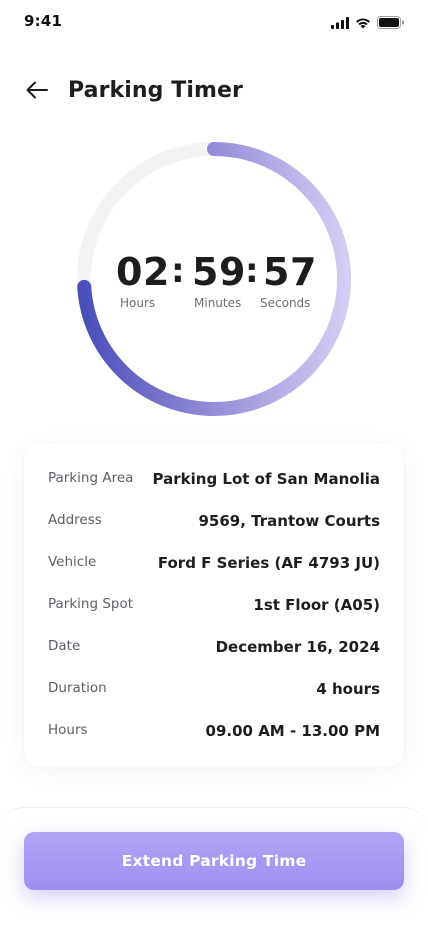 Image resolution: width=428 pixels, height=927 pixels. What do you see at coordinates (68, 730) in the screenshot?
I see `detail-label: Hours` at bounding box center [68, 730].